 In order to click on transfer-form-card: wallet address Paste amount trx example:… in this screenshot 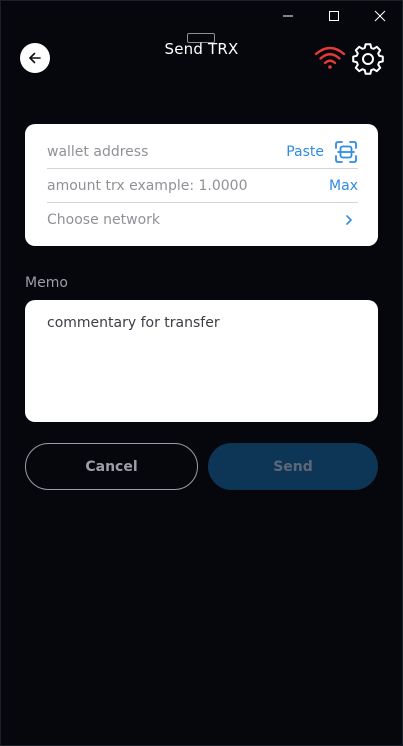, I will do `click(201, 185)`.